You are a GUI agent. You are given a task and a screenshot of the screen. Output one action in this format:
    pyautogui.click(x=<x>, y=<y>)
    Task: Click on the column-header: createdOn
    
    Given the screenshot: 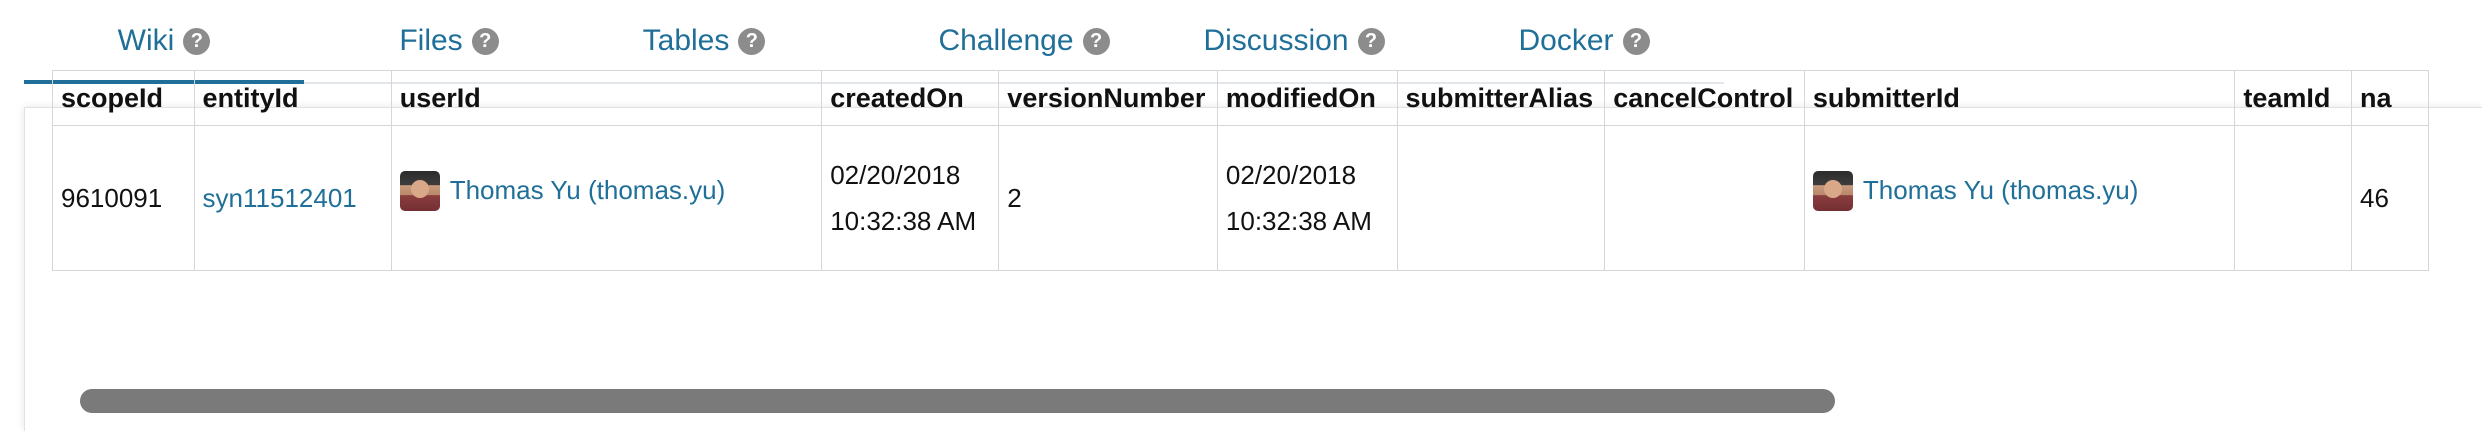 What is the action you would take?
    pyautogui.click(x=910, y=98)
    